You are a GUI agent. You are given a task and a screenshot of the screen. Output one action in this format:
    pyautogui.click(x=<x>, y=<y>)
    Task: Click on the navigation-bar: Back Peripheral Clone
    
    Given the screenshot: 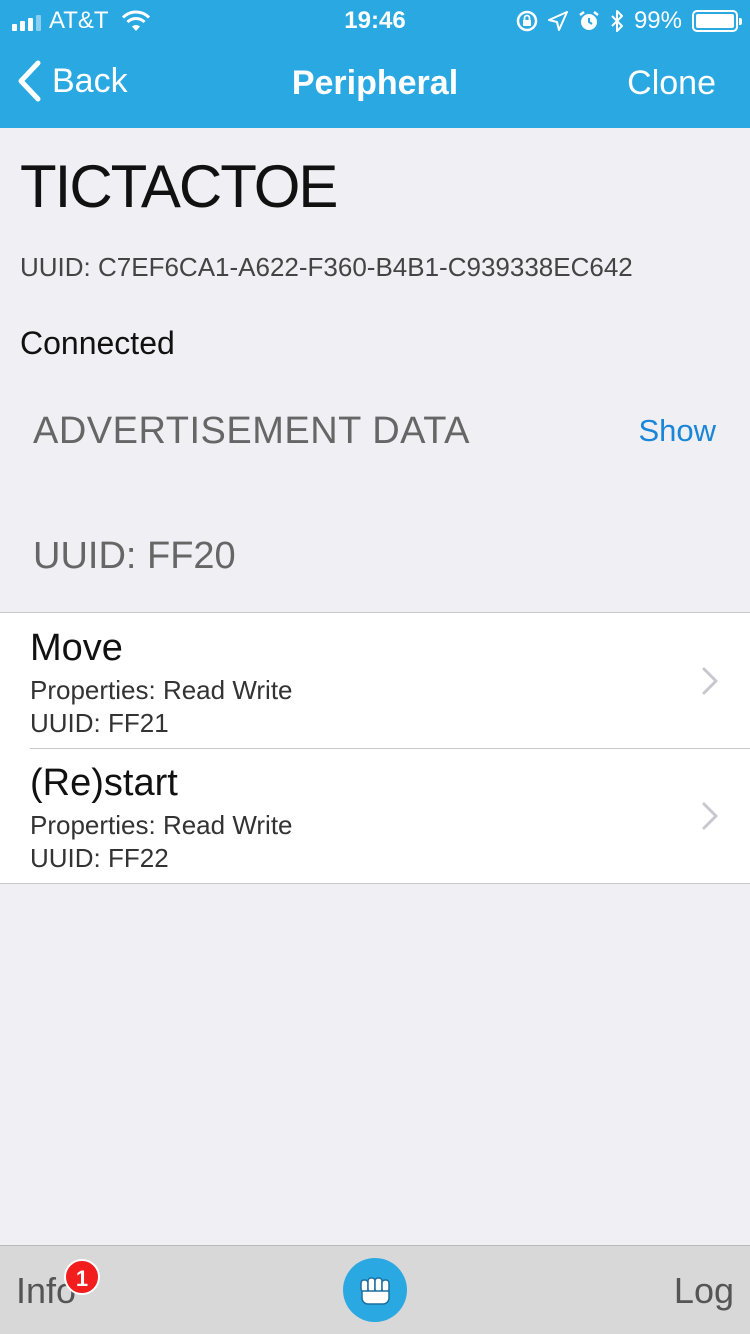 What is the action you would take?
    pyautogui.click(x=375, y=84)
    